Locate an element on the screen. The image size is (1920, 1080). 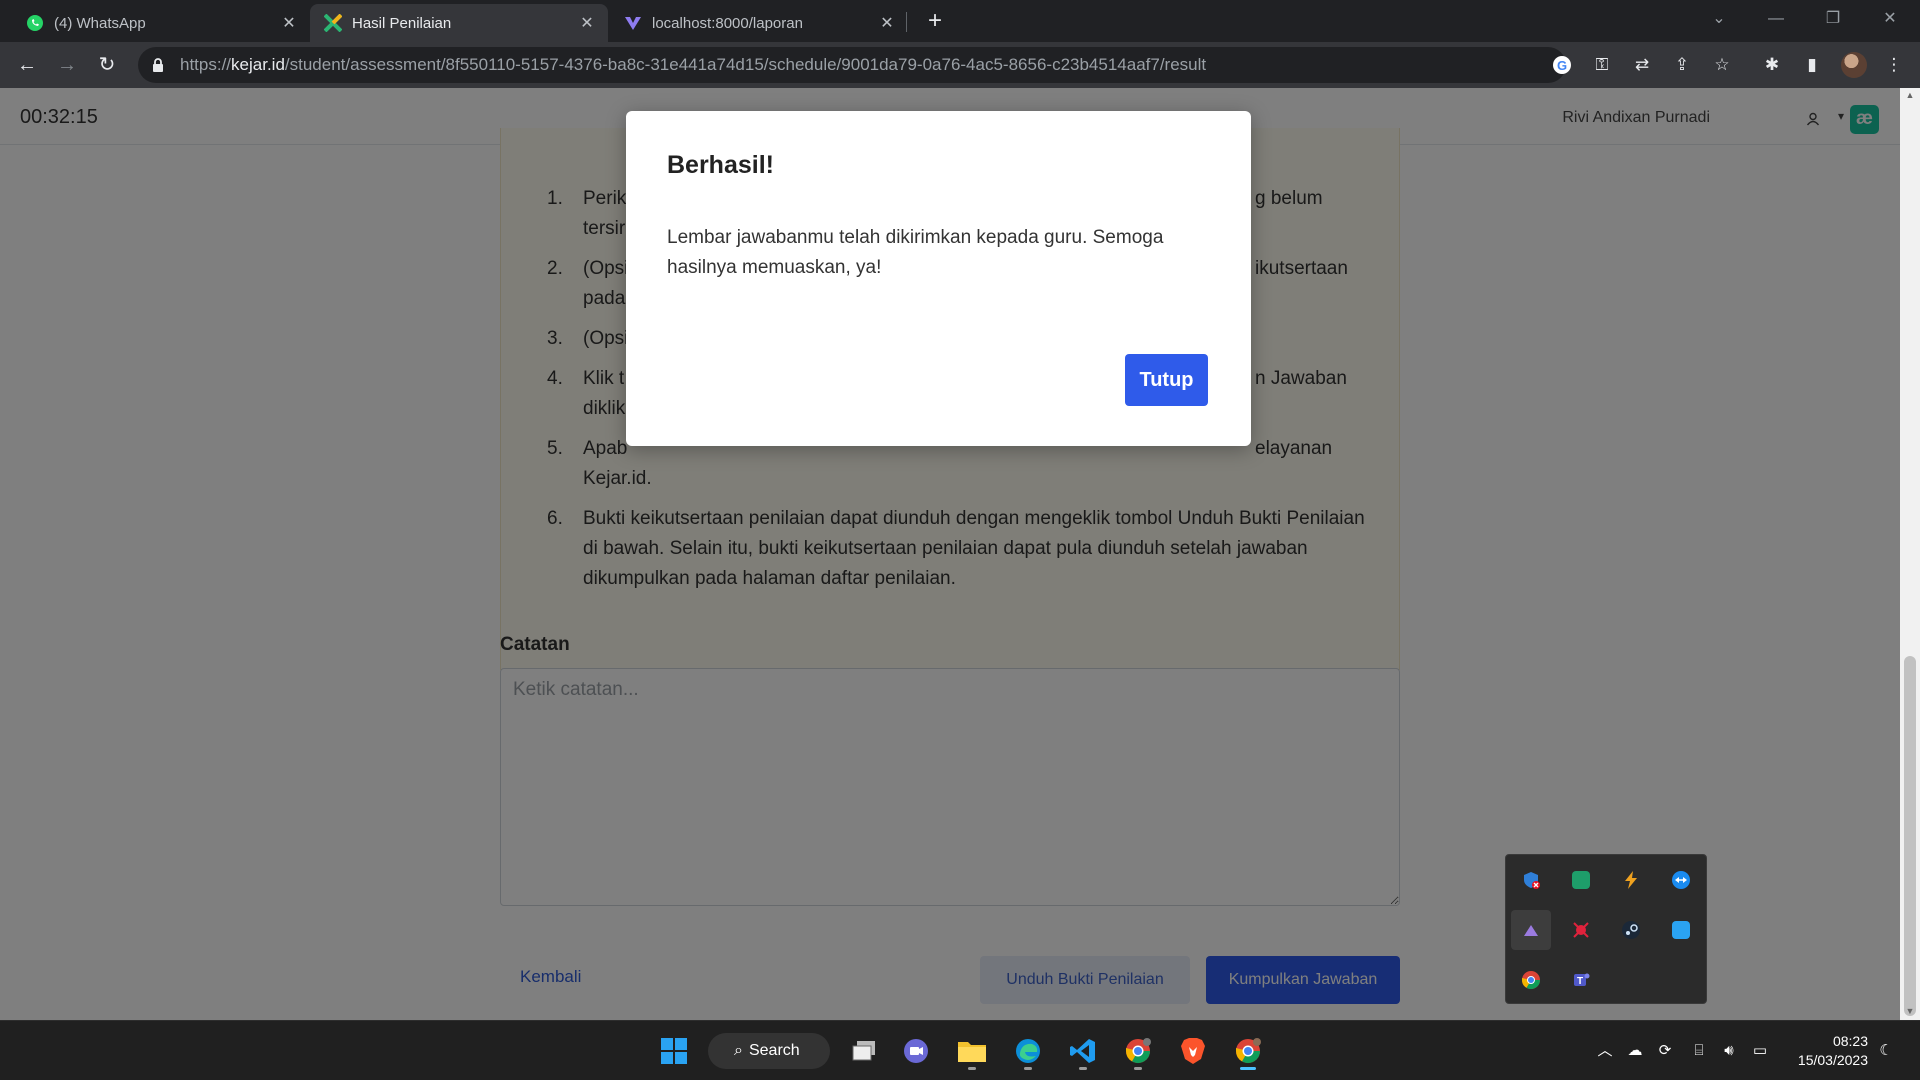
google-icon: G is located at coordinates (1562, 65).